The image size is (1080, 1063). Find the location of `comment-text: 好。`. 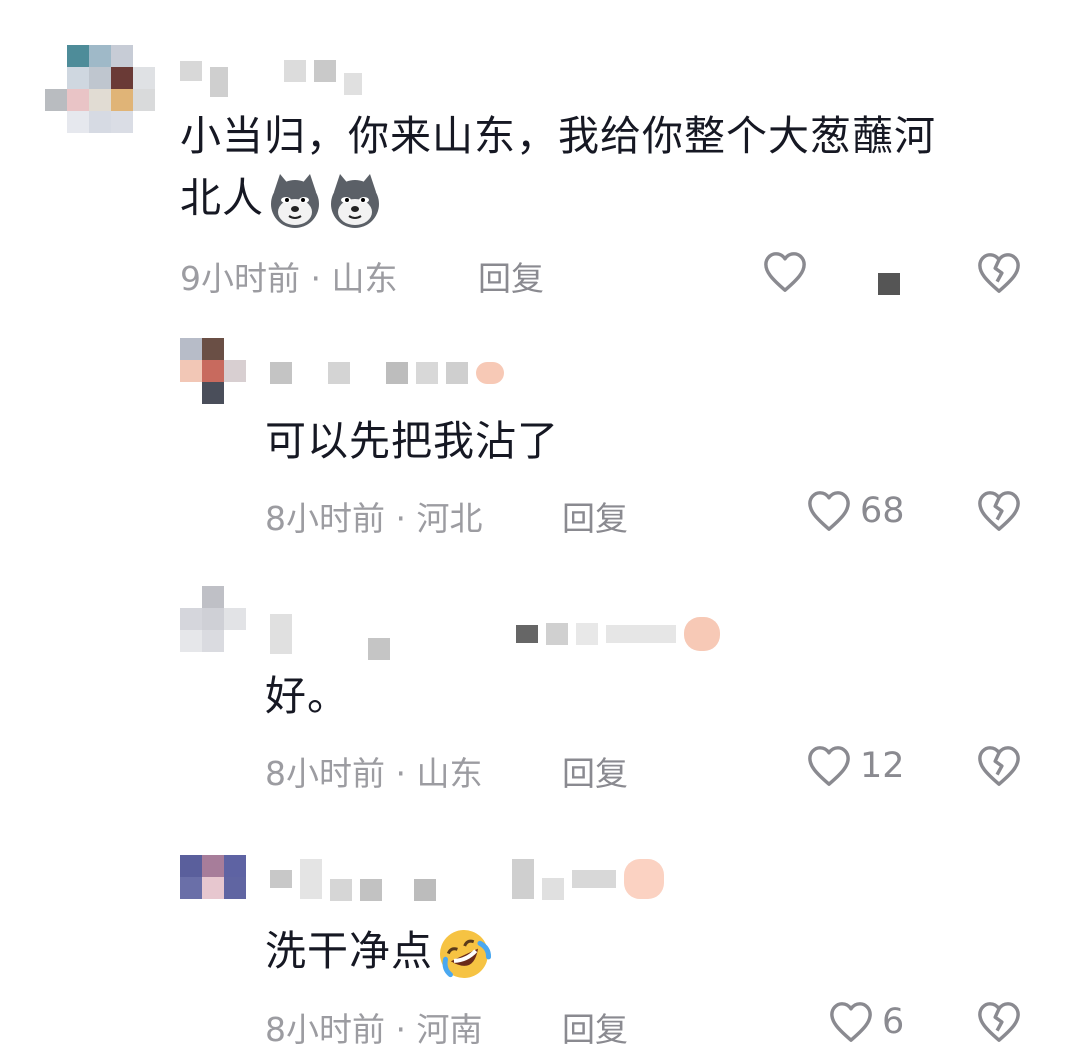

comment-text: 好。 is located at coordinates (307, 696).